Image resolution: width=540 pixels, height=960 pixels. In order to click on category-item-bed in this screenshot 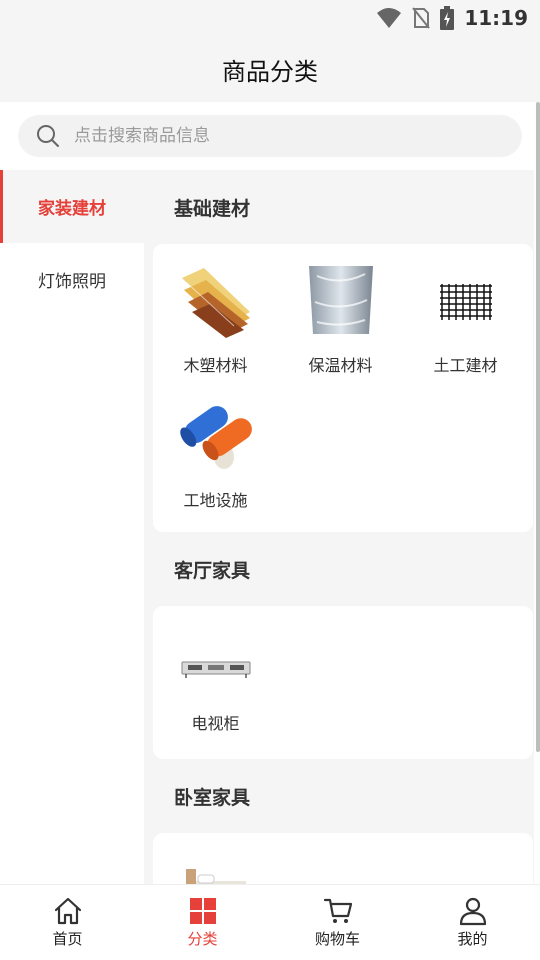, I will do `click(215, 873)`.